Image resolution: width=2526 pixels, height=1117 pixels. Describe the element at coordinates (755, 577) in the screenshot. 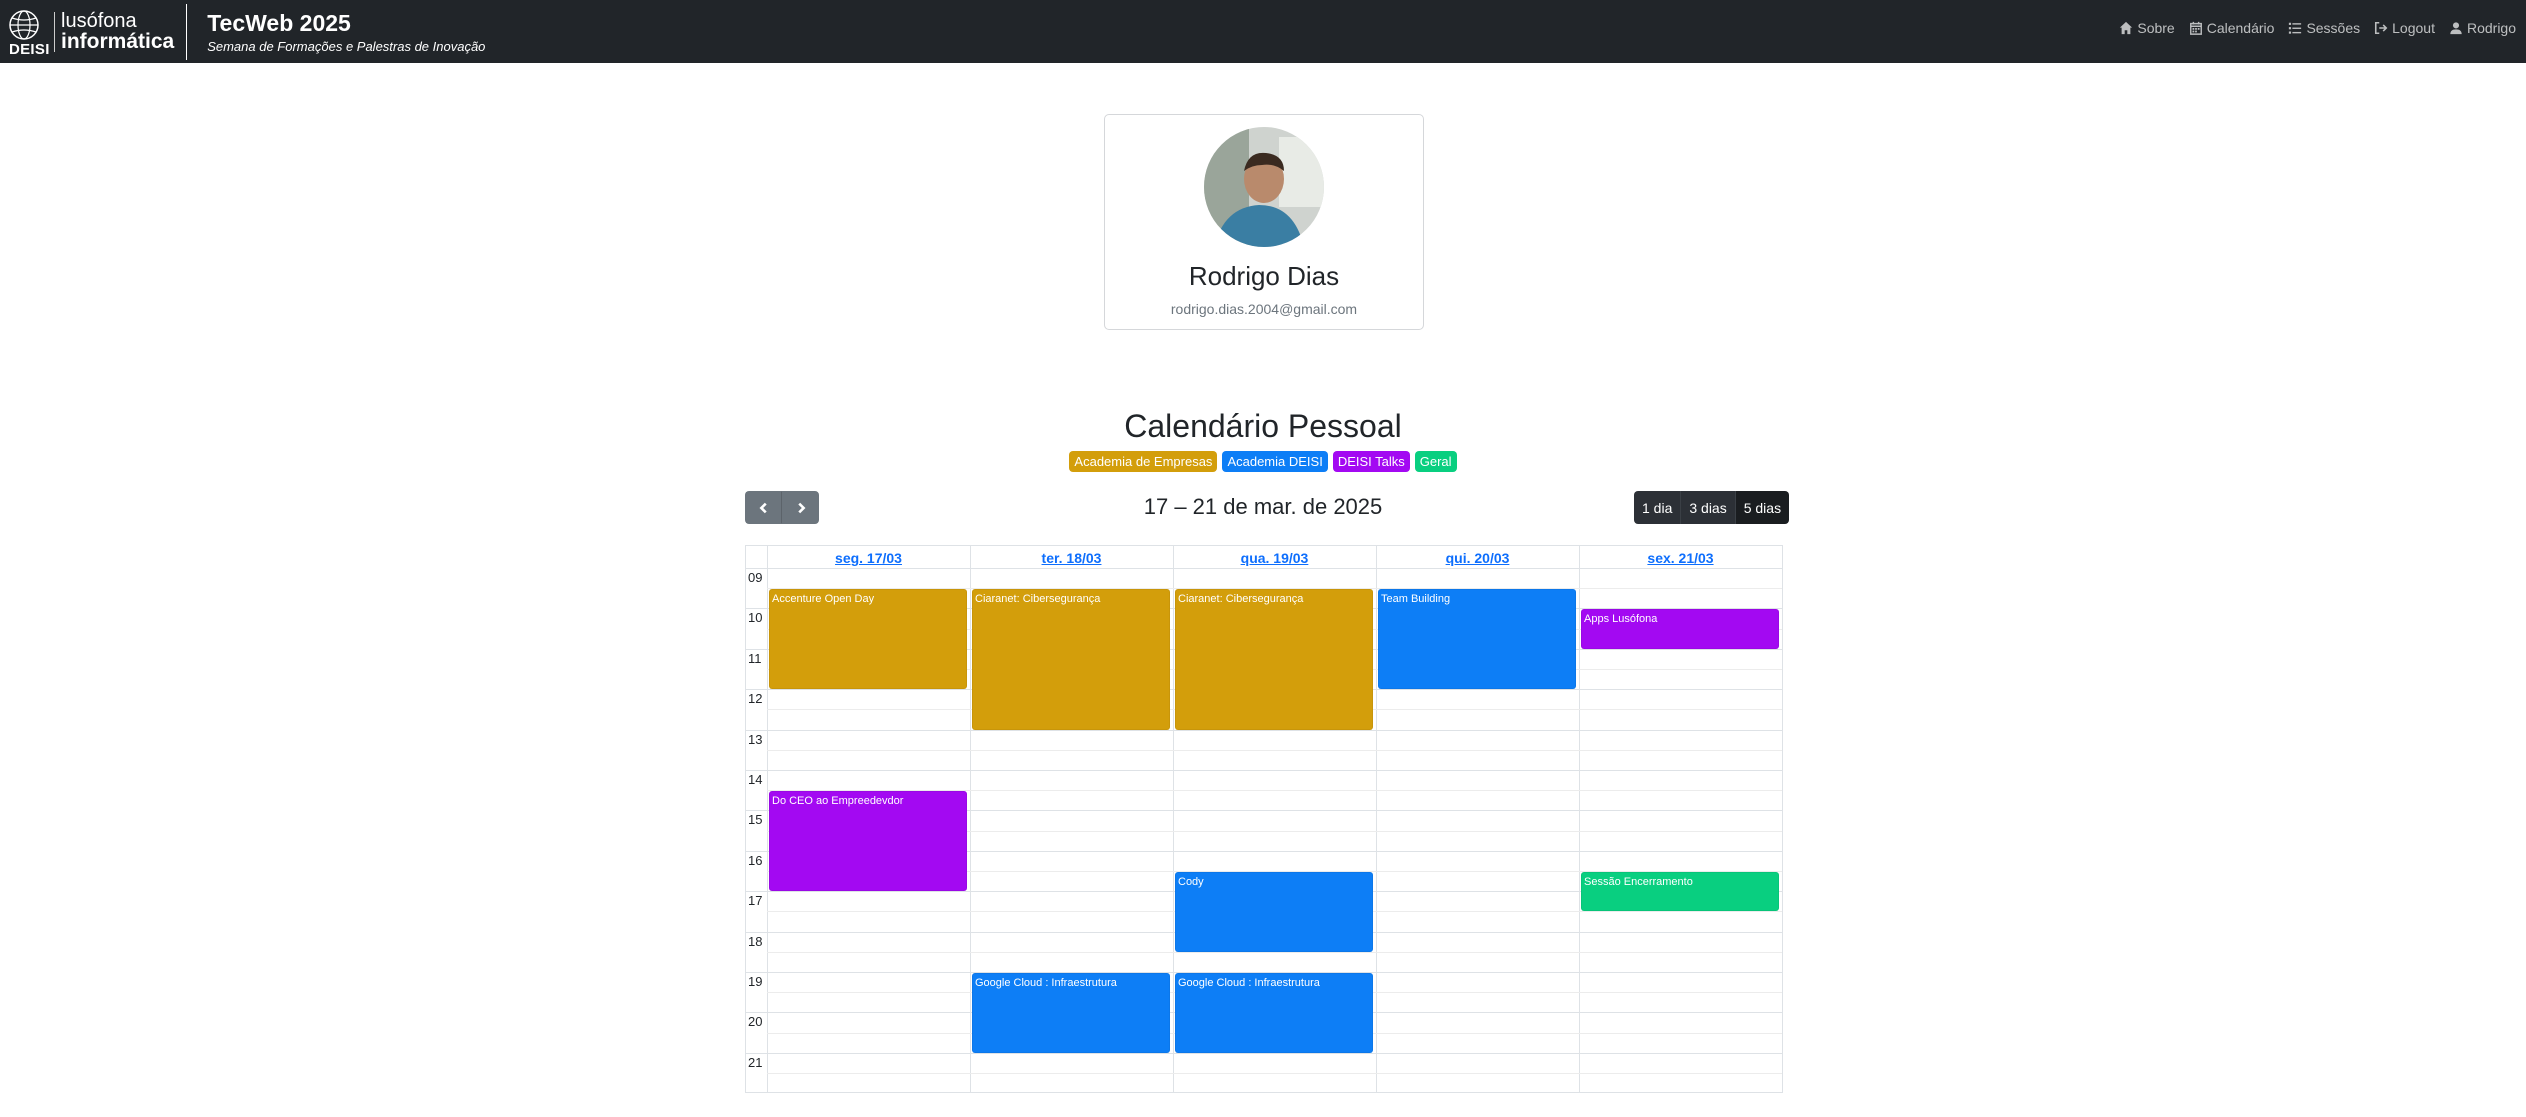

I see `hour-label: 09` at that location.